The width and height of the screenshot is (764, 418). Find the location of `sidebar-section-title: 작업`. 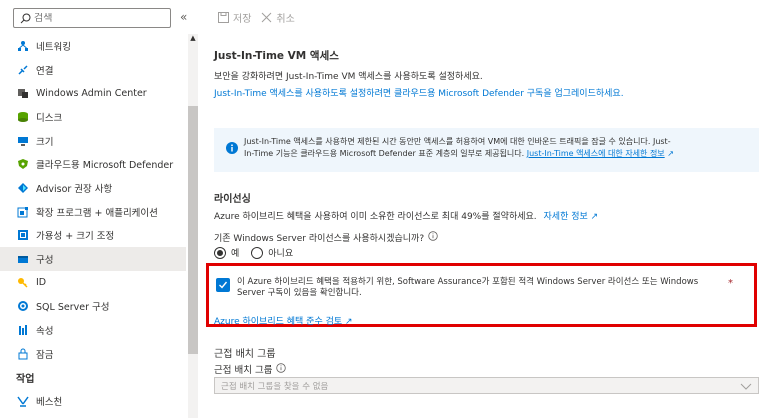

sidebar-section-title: 작업 is located at coordinates (25, 380).